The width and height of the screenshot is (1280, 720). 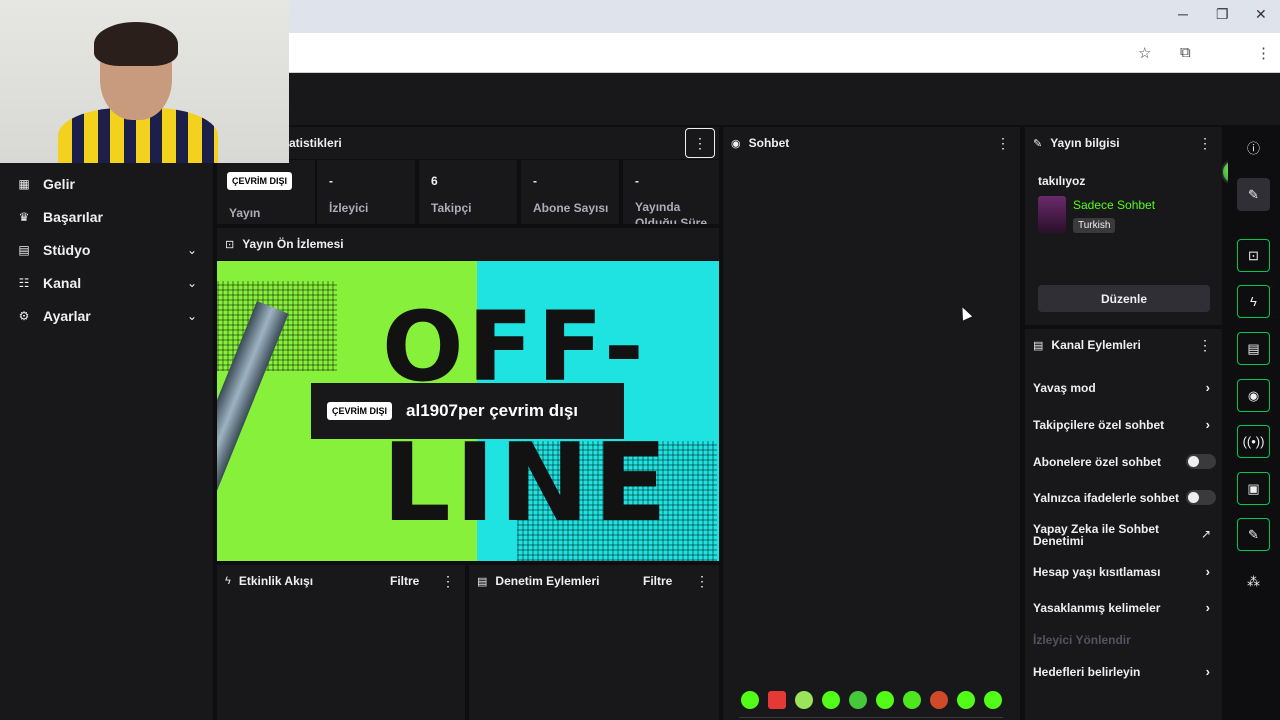 I want to click on activity-more-icon: ⋮, so click(x=448, y=581).